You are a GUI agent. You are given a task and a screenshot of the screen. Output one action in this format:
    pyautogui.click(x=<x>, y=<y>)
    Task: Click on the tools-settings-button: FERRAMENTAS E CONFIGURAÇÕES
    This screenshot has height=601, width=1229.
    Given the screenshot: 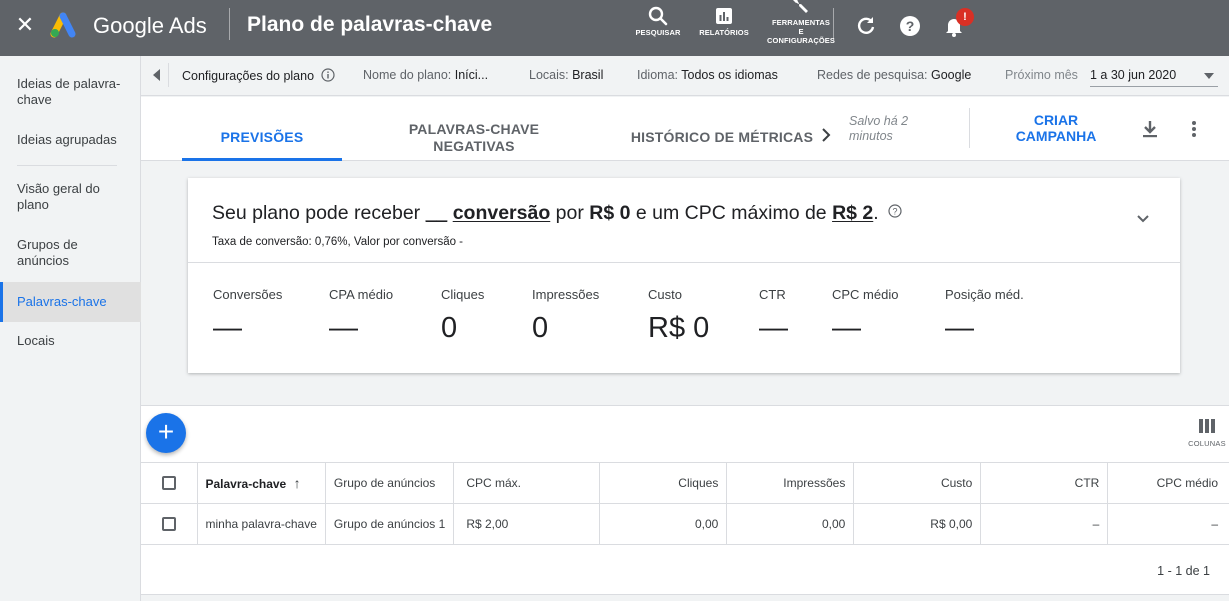 What is the action you would take?
    pyautogui.click(x=801, y=22)
    